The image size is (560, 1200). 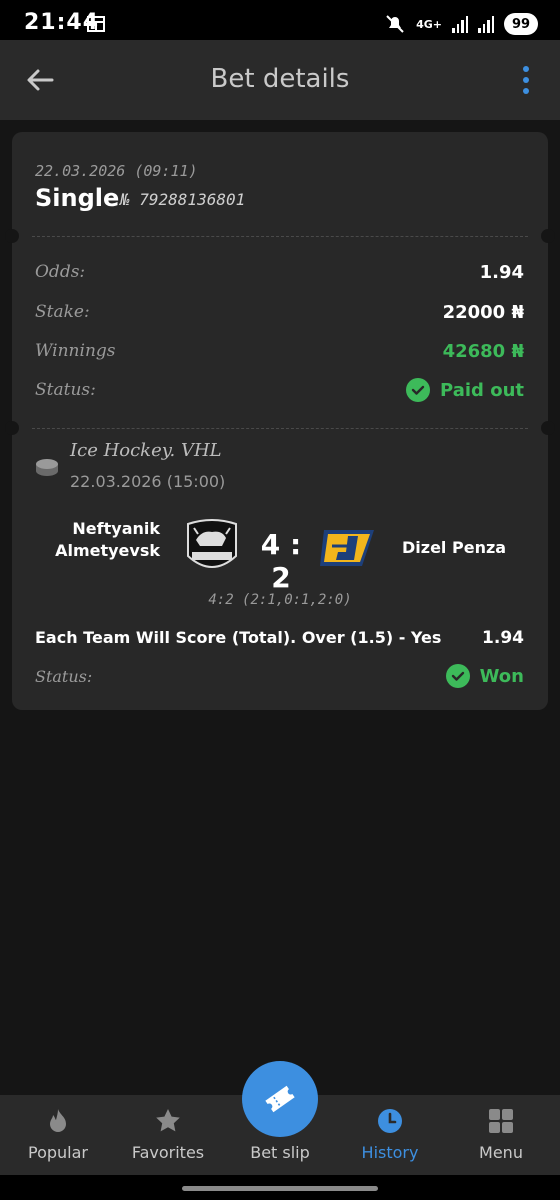 I want to click on hockey-puck-icon, so click(x=47, y=467).